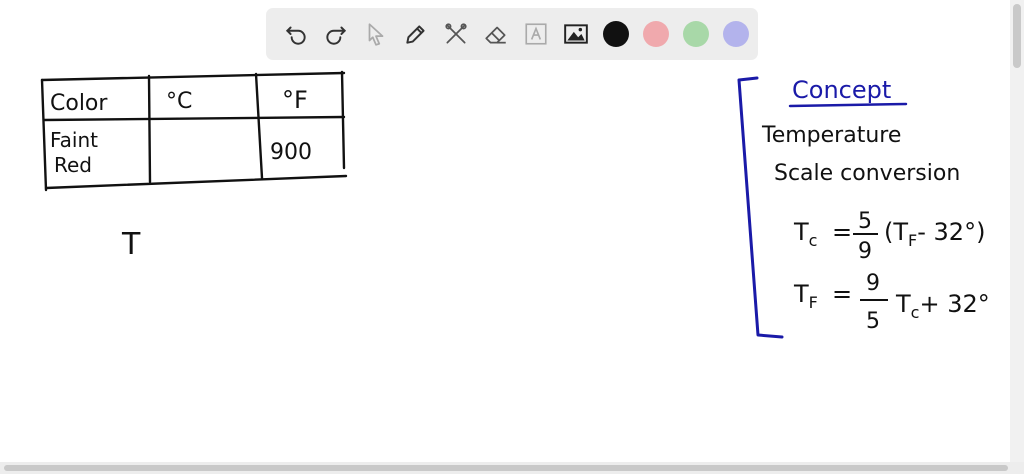 The height and width of the screenshot is (474, 1024). I want to click on concept-line1: Temperature, so click(831, 135).